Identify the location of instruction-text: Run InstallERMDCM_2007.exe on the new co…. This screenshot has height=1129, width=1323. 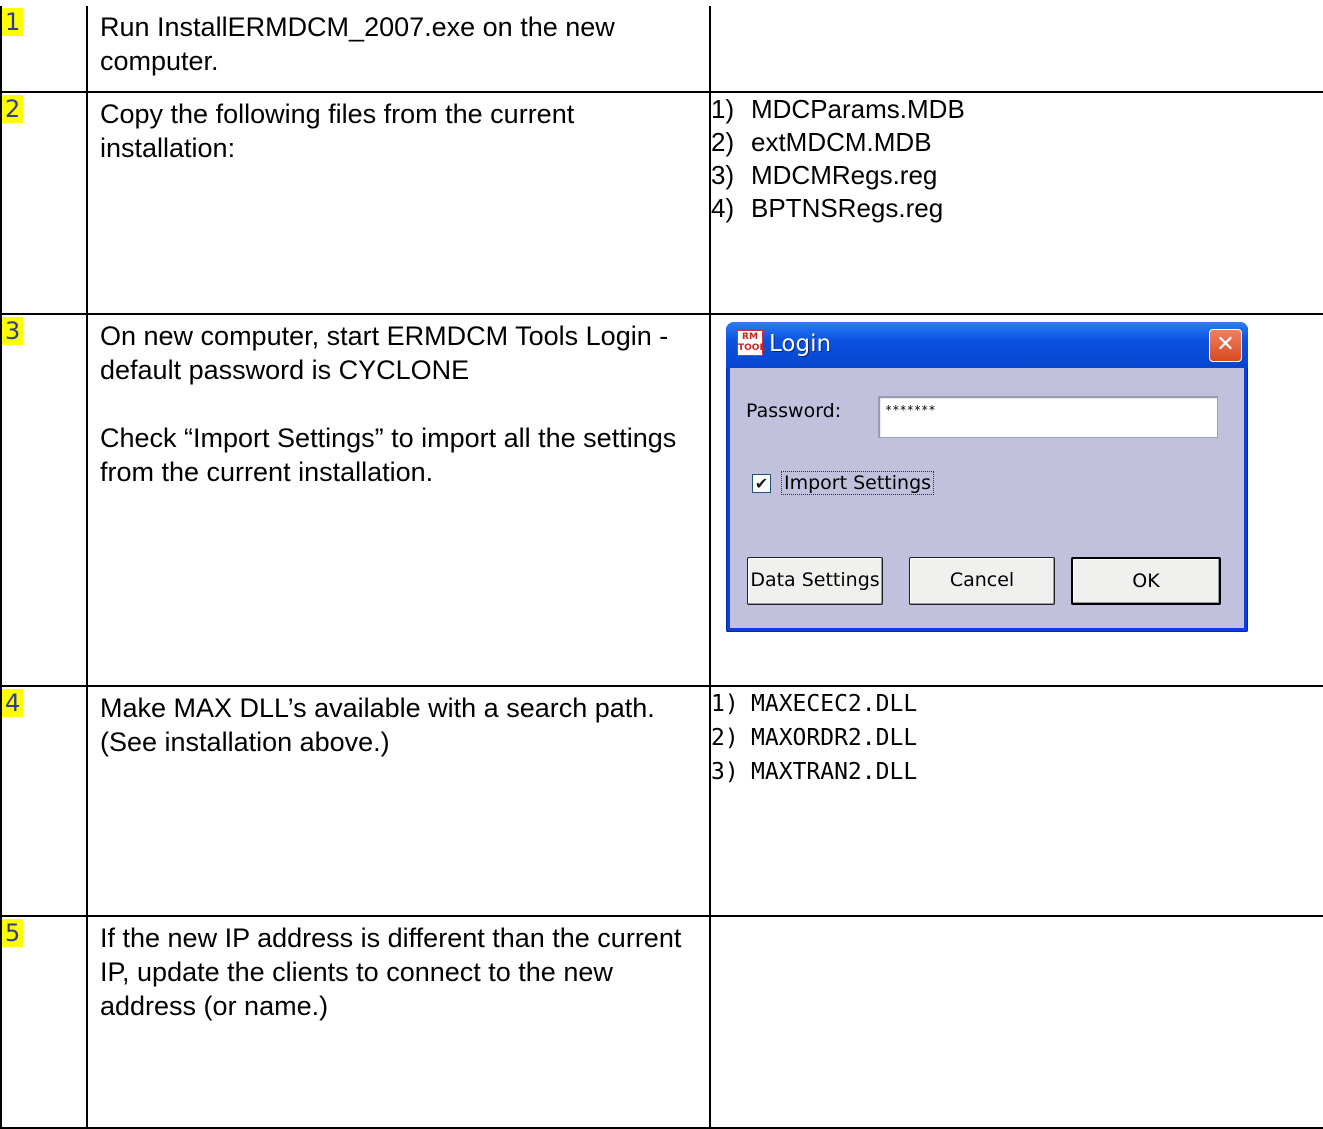
(357, 44).